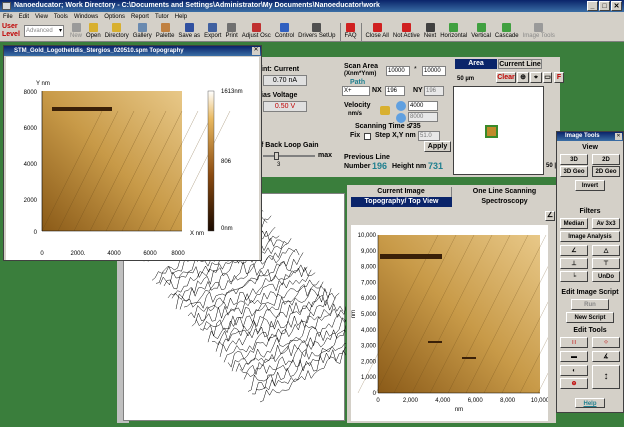 The image size is (624, 427). I want to click on topography-window-close-icon: ✕, so click(256, 51).